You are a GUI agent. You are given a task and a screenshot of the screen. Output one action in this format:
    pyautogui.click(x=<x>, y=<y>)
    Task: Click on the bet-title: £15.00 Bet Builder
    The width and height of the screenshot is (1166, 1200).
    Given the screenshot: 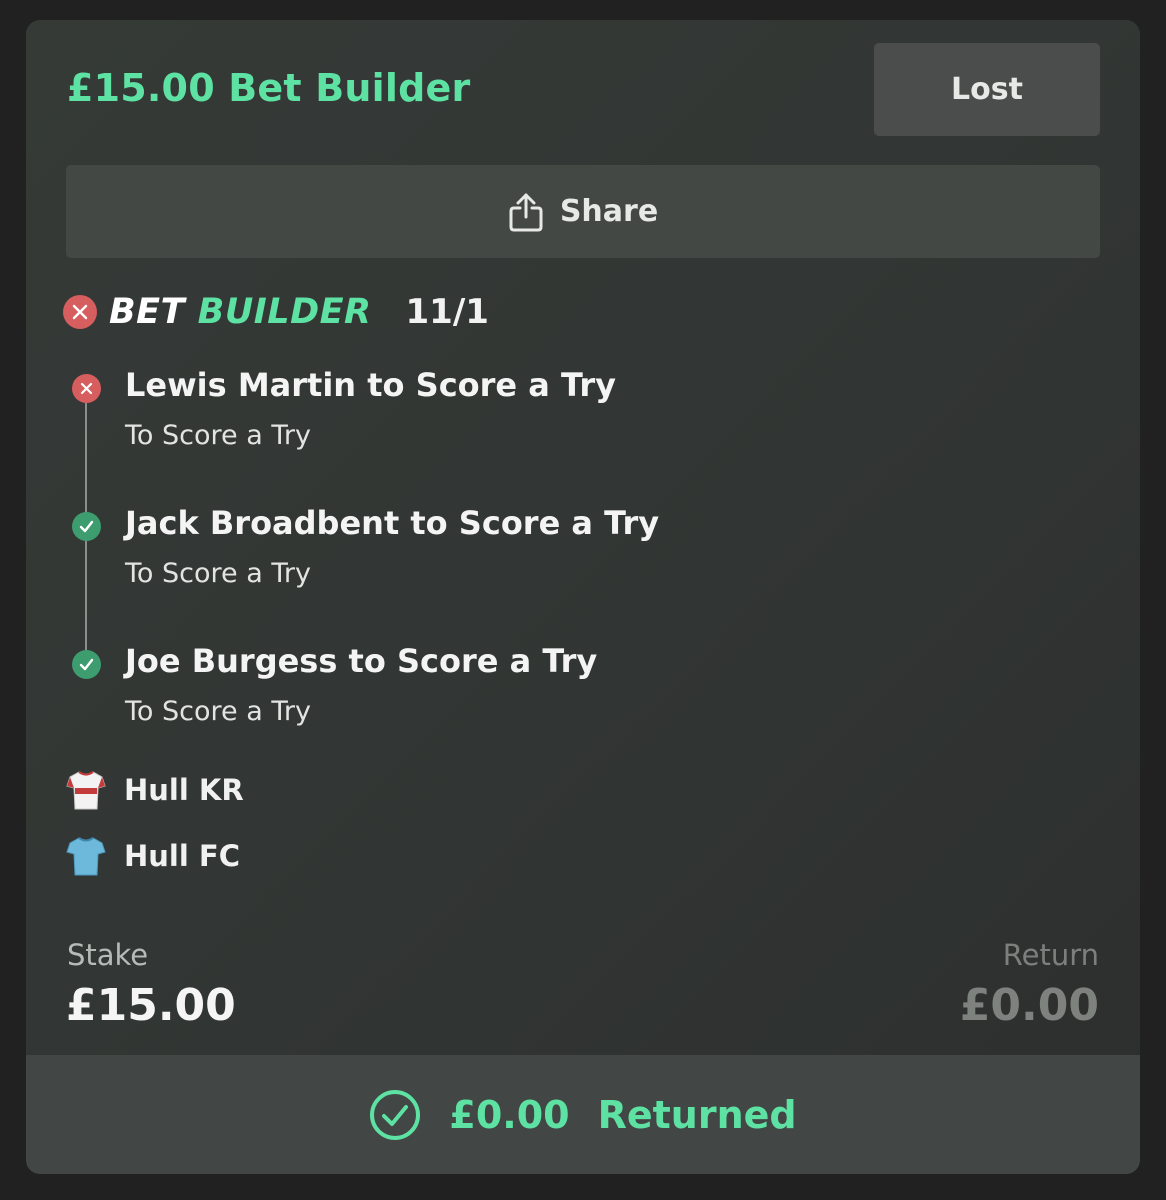 What is the action you would take?
    pyautogui.click(x=269, y=88)
    